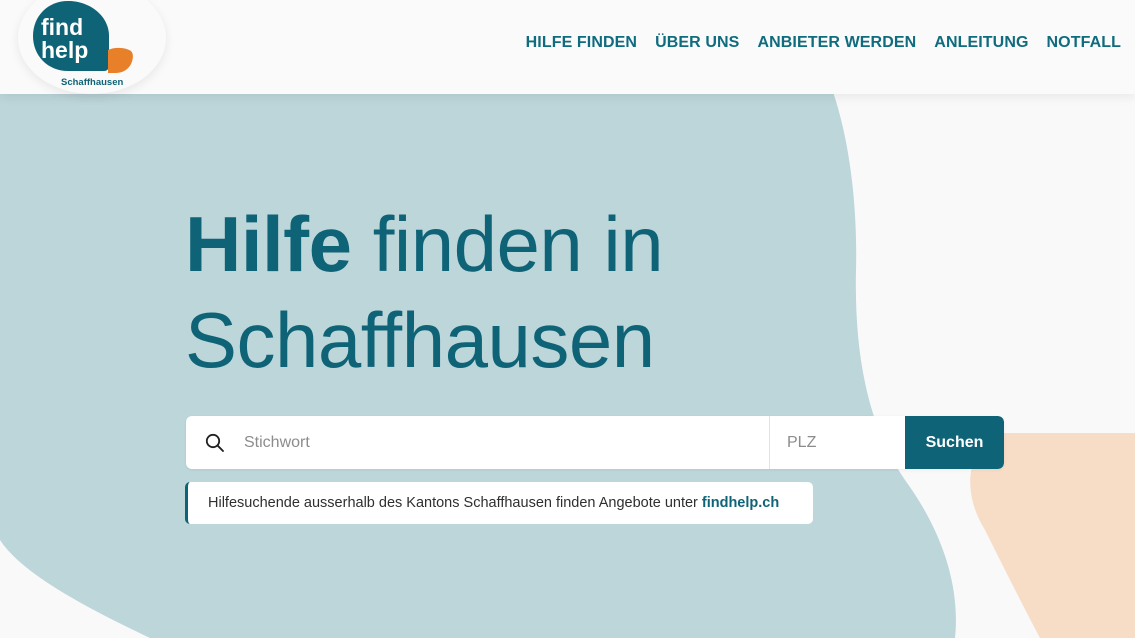 The image size is (1135, 638). I want to click on nav-item-anbieter-werden: ANBIETER WERDEN, so click(836, 43).